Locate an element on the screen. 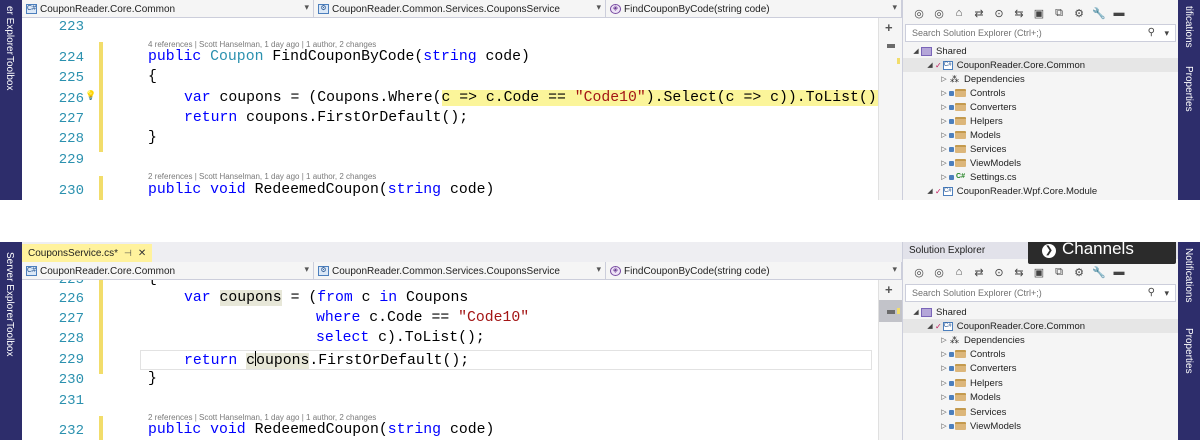 This screenshot has height=440, width=1200. channels-overlay: ❯ Channels is located at coordinates (1102, 253).